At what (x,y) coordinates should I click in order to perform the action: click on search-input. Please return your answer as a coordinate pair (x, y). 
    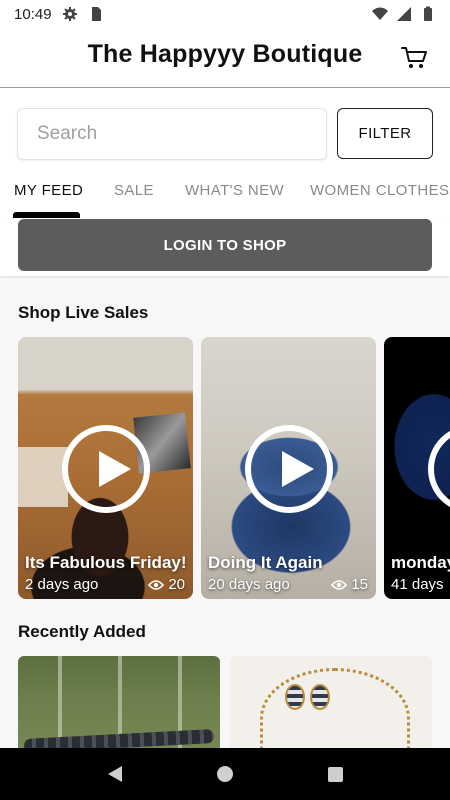
    Looking at the image, I should click on (172, 134).